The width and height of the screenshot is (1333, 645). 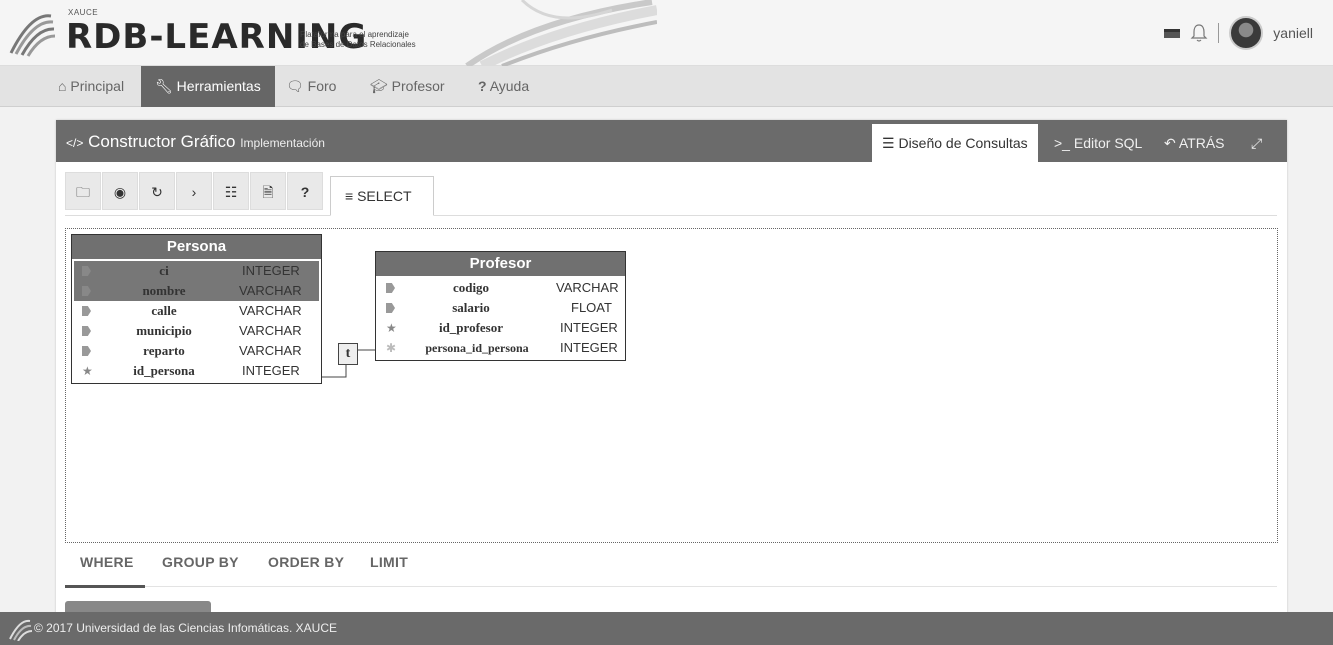 What do you see at coordinates (164, 270) in the screenshot?
I see `field-name: ci` at bounding box center [164, 270].